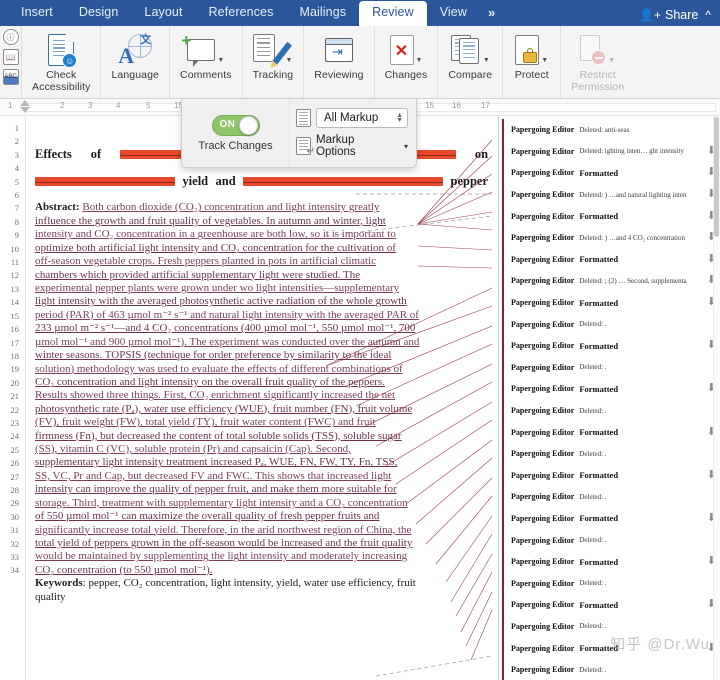  Describe the element at coordinates (163, 13) in the screenshot. I see `tab-layout: Layout` at that location.